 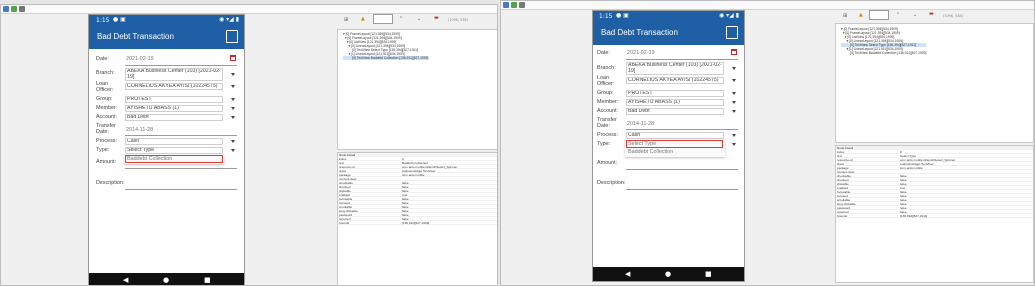 I want to click on status-bar: 1:15 ● ▣ ◉ ▾◢ ▮, so click(x=166, y=20).